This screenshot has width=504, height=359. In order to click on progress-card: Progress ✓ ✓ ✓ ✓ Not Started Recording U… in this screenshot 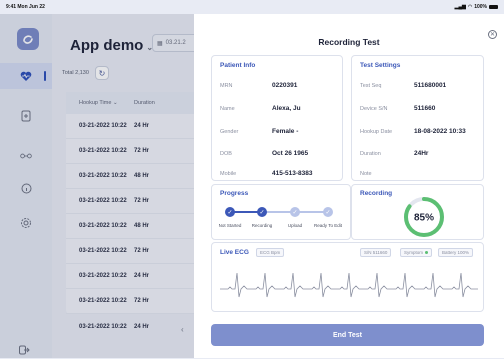, I will do `click(281, 212)`.